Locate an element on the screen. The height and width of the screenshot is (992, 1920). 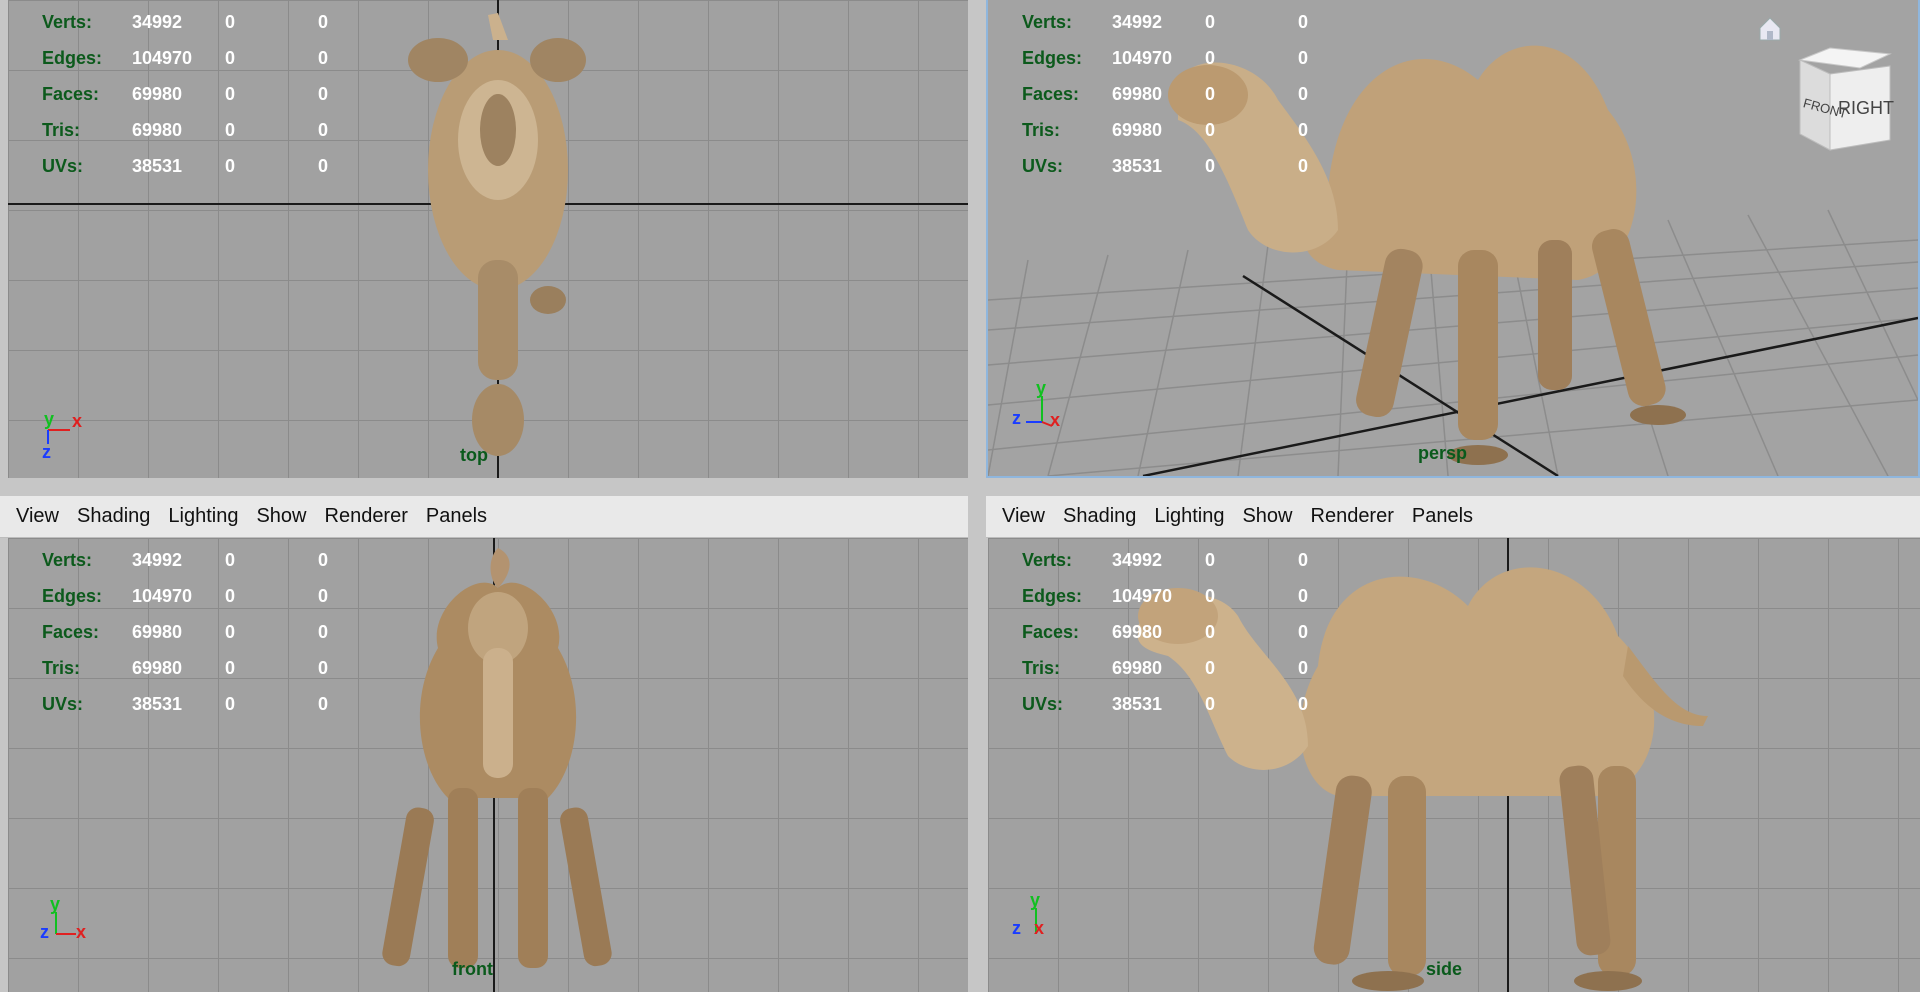
axis-indicator-persp: y z x is located at coordinates (1036, 404).